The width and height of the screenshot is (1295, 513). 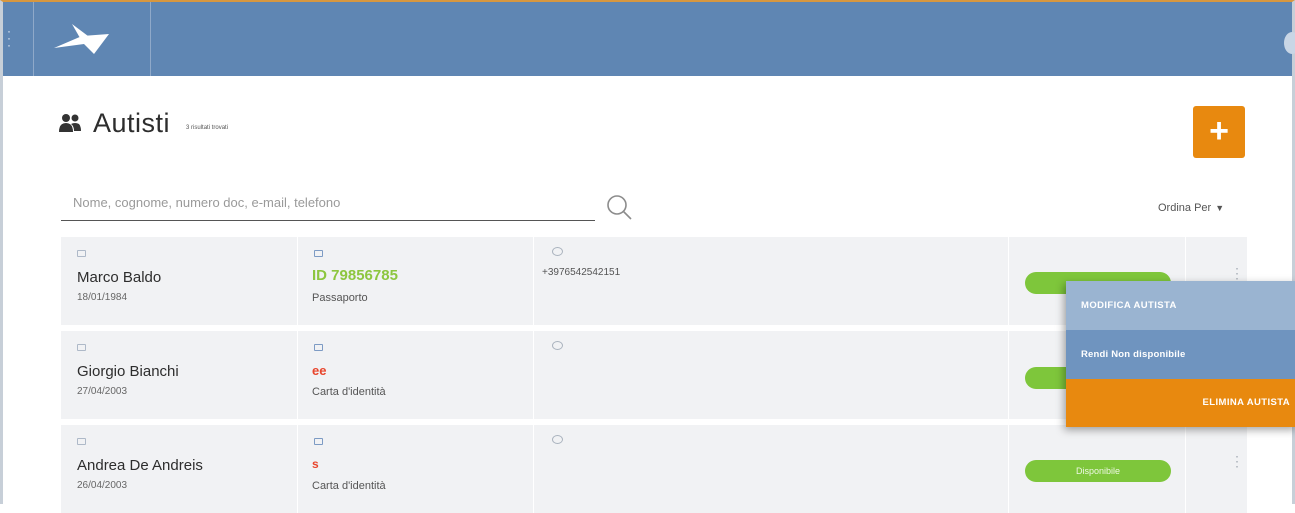 What do you see at coordinates (128, 371) in the screenshot?
I see `driver-name: Giorgio Bianchi` at bounding box center [128, 371].